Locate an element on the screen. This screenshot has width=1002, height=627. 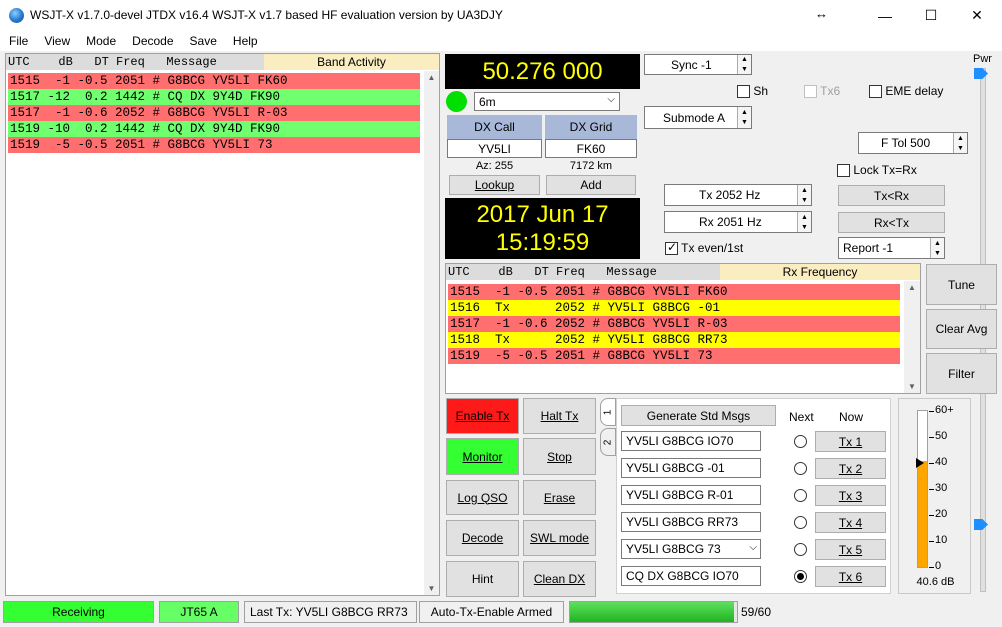
last-tx-status: Last Tx: YV5LI G8BCG RR73 is located at coordinates (330, 612).